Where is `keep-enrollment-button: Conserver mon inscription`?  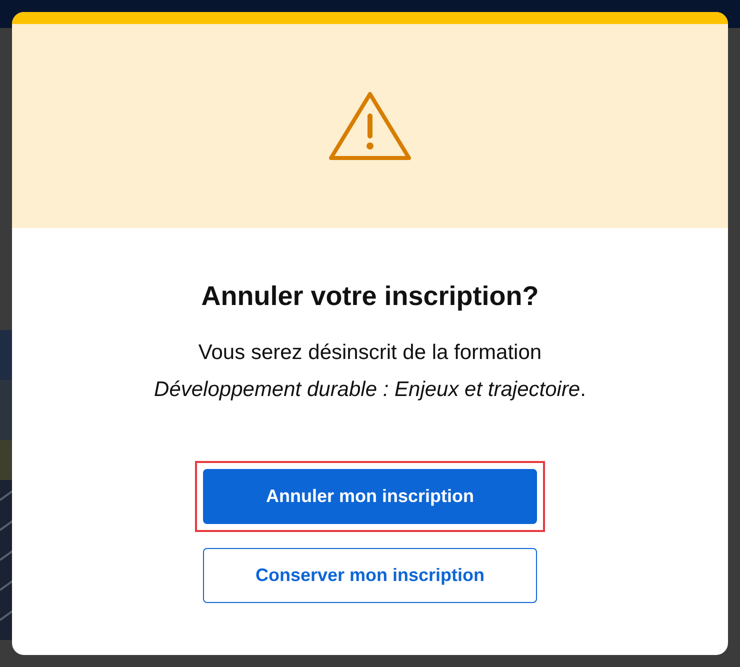 keep-enrollment-button: Conserver mon inscription is located at coordinates (370, 576).